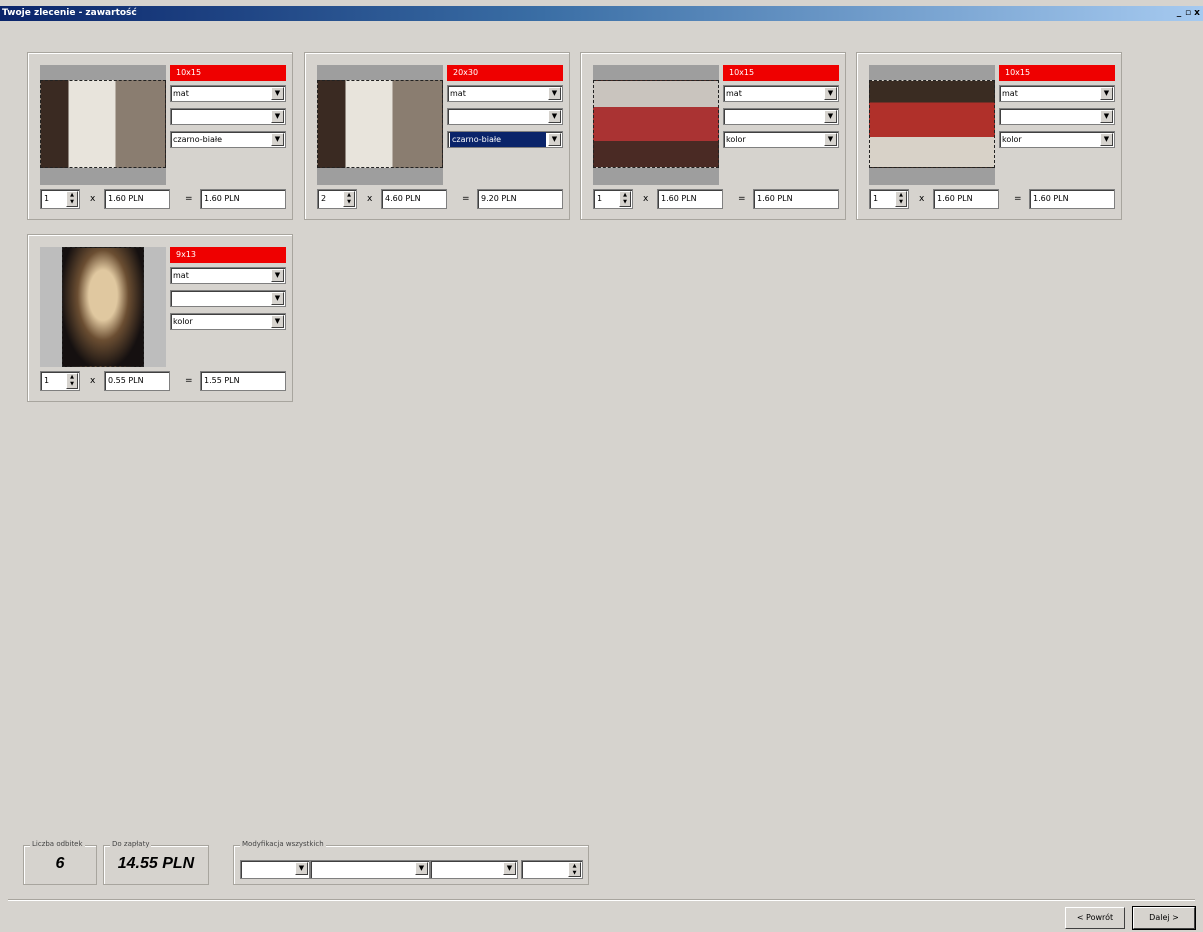  What do you see at coordinates (137, 381) in the screenshot?
I see `unit-price-field: 0.55 PLN` at bounding box center [137, 381].